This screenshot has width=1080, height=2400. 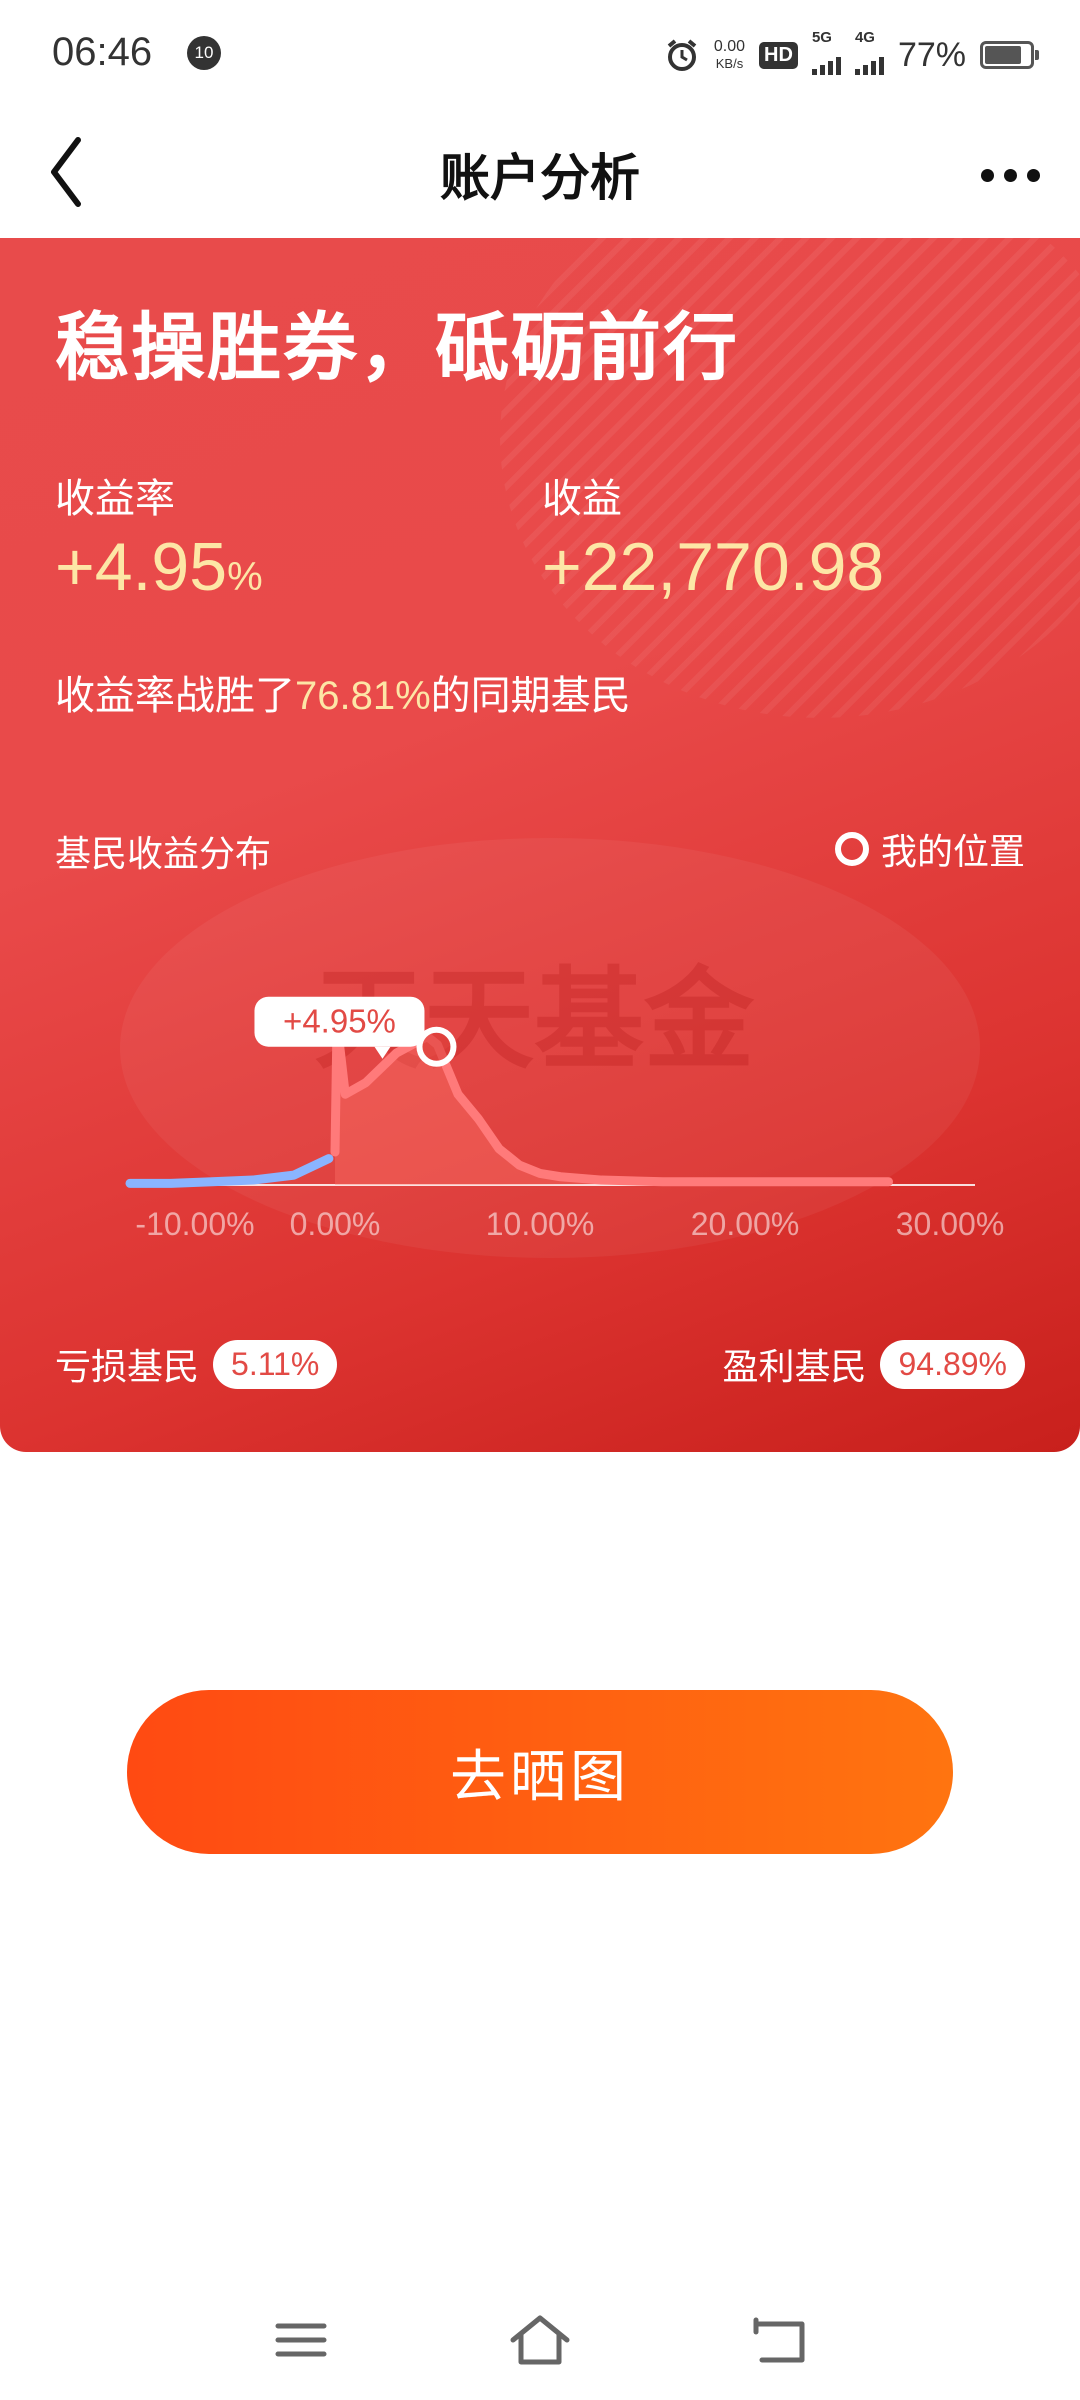 I want to click on profit-investors: 盈利基民 94.89%, so click(x=873, y=1364).